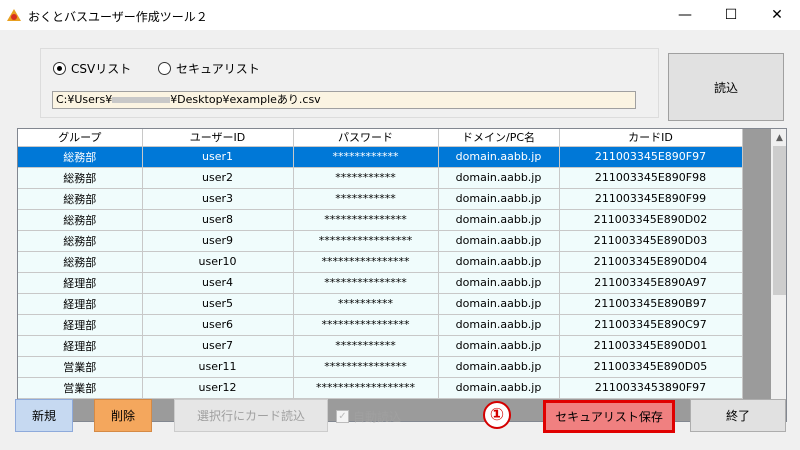 The image size is (800, 450). Describe the element at coordinates (218, 346) in the screenshot. I see `cell-userid: user7` at that location.